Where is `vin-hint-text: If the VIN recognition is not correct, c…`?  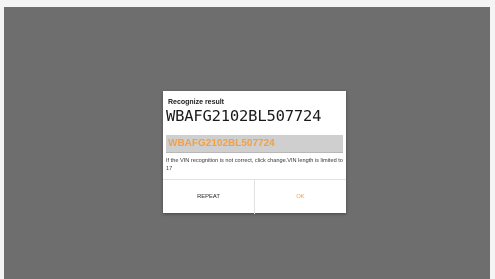 vin-hint-text: If the VIN recognition is not correct, c… is located at coordinates (254, 165).